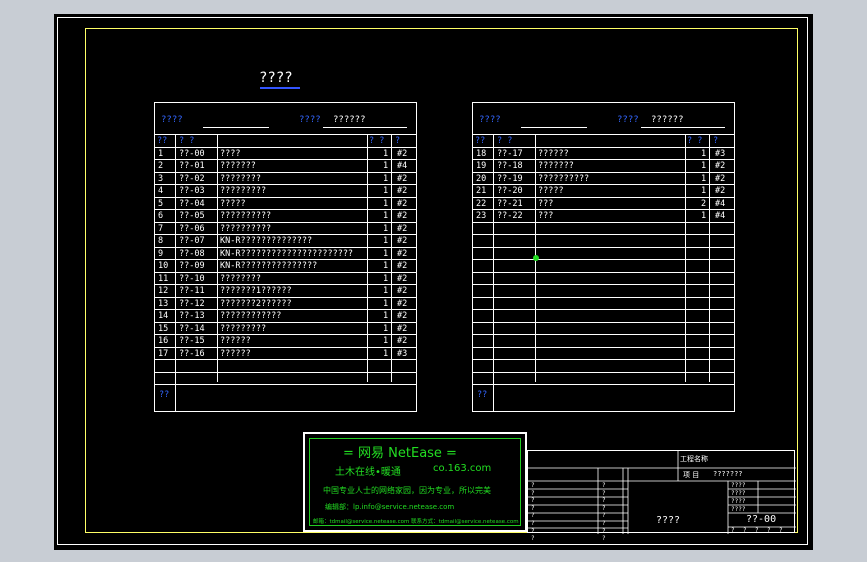  I want to click on row-name: KN-R???????????????, so click(269, 266).